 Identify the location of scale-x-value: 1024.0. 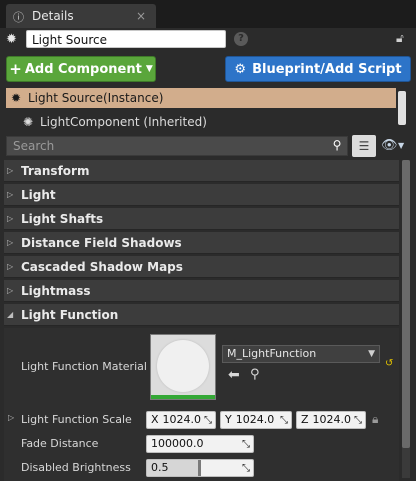
(182, 419).